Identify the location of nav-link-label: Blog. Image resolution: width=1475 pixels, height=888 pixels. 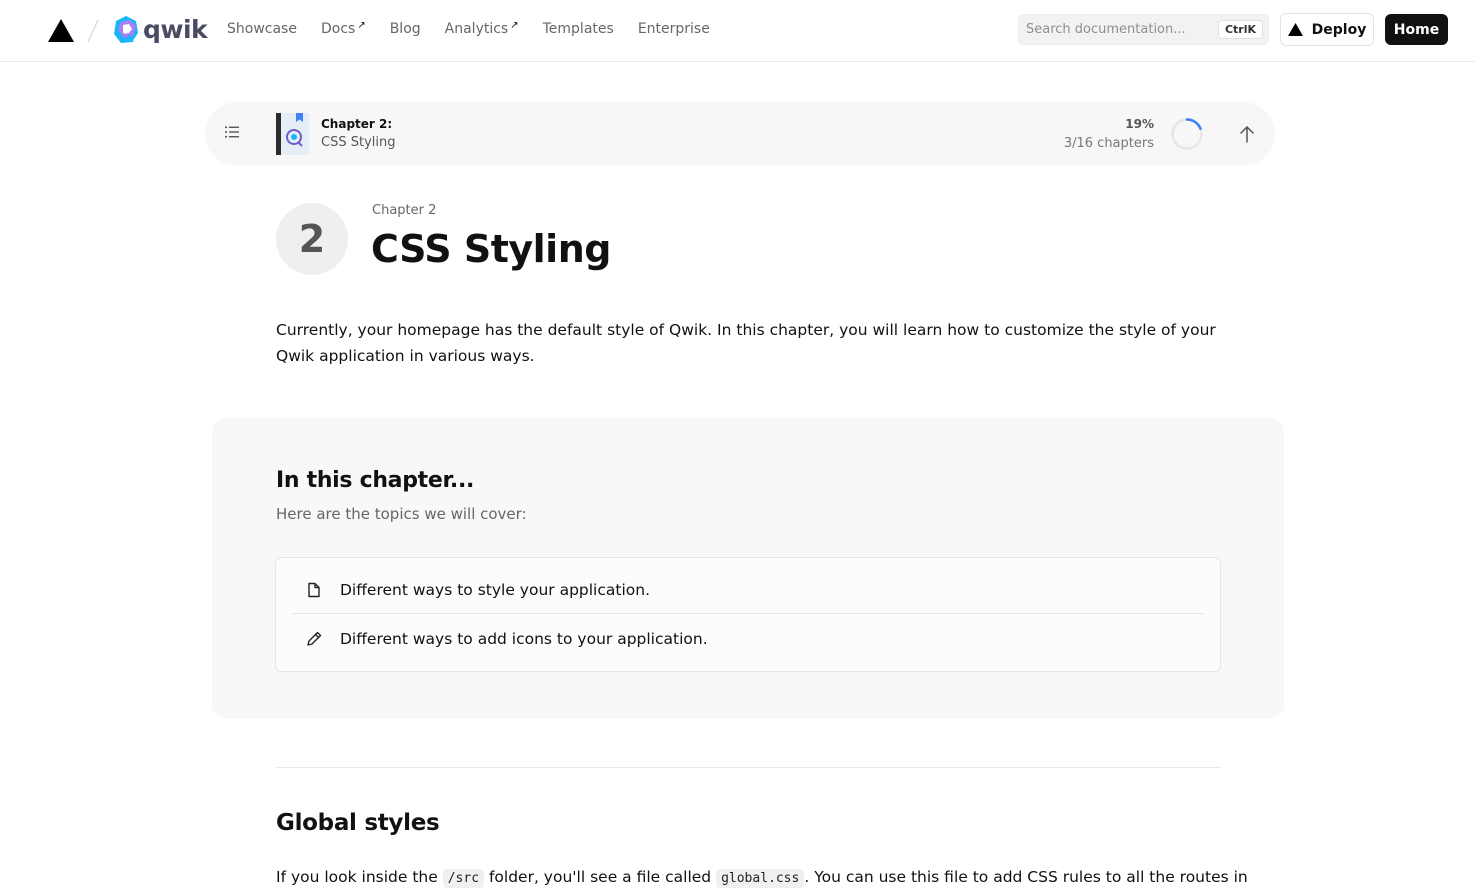
(405, 29).